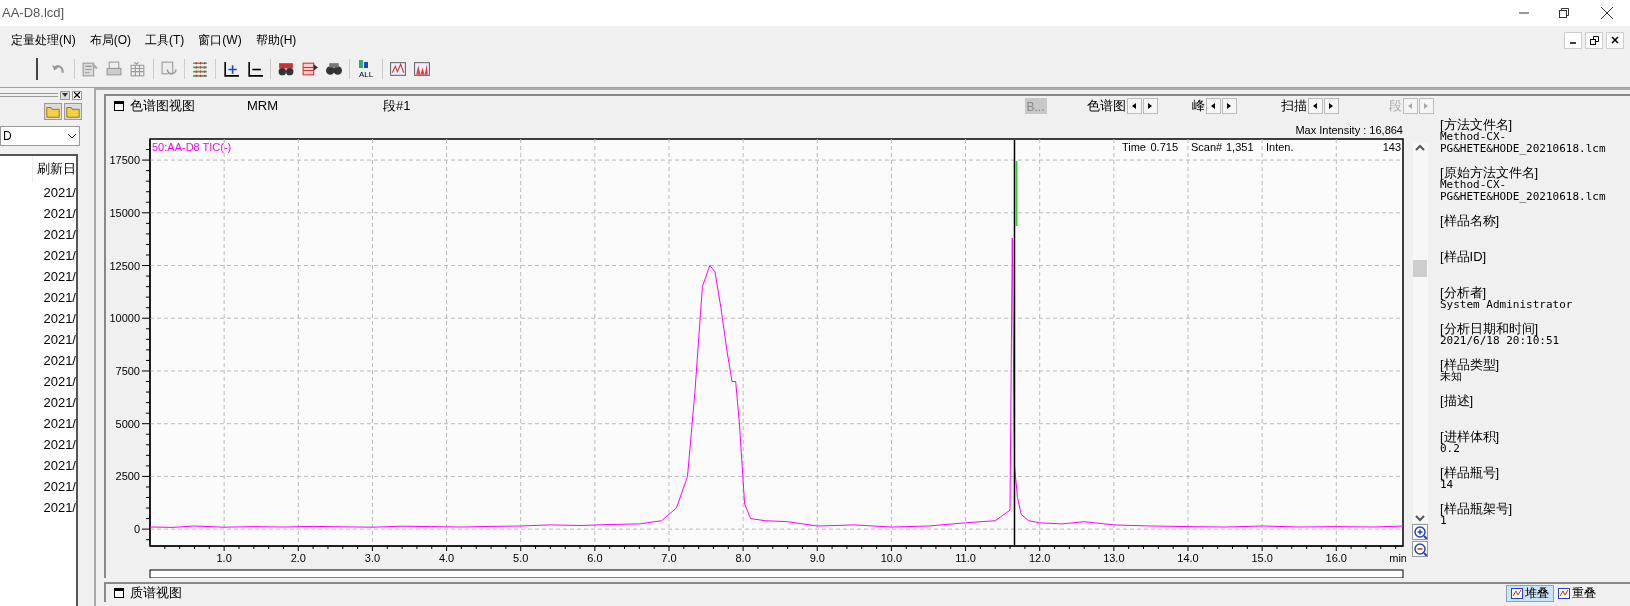 This screenshot has width=1630, height=606. What do you see at coordinates (310, 69) in the screenshot?
I see `table-arrow-icon` at bounding box center [310, 69].